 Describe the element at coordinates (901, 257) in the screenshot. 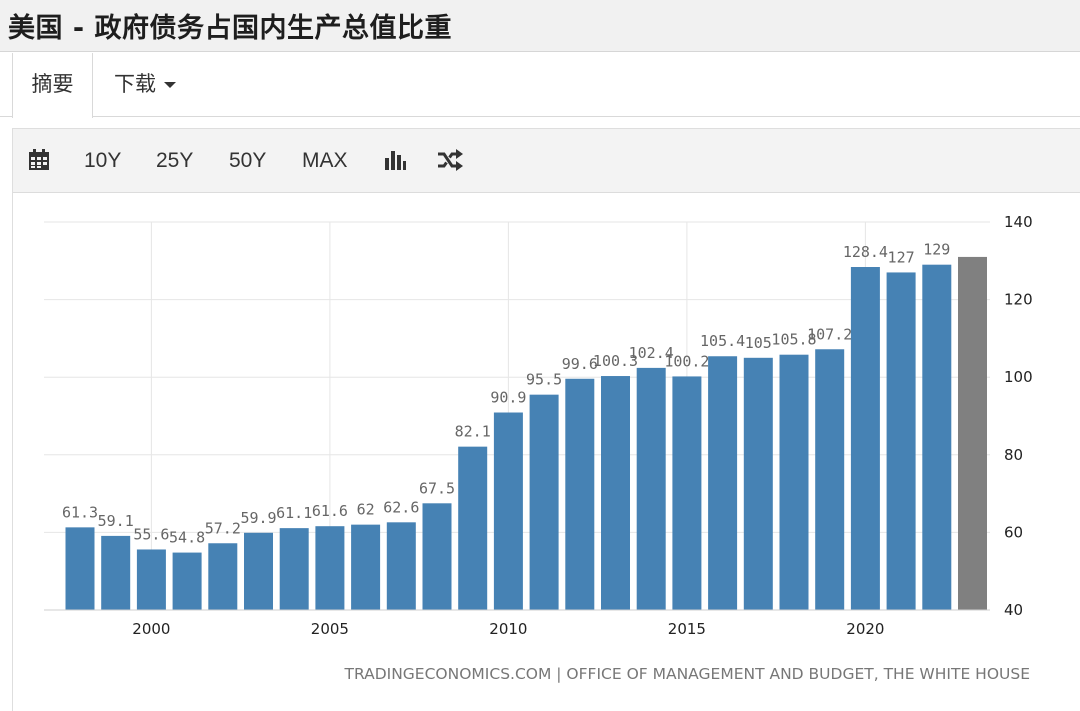

I see `bar-value-label: 127` at that location.